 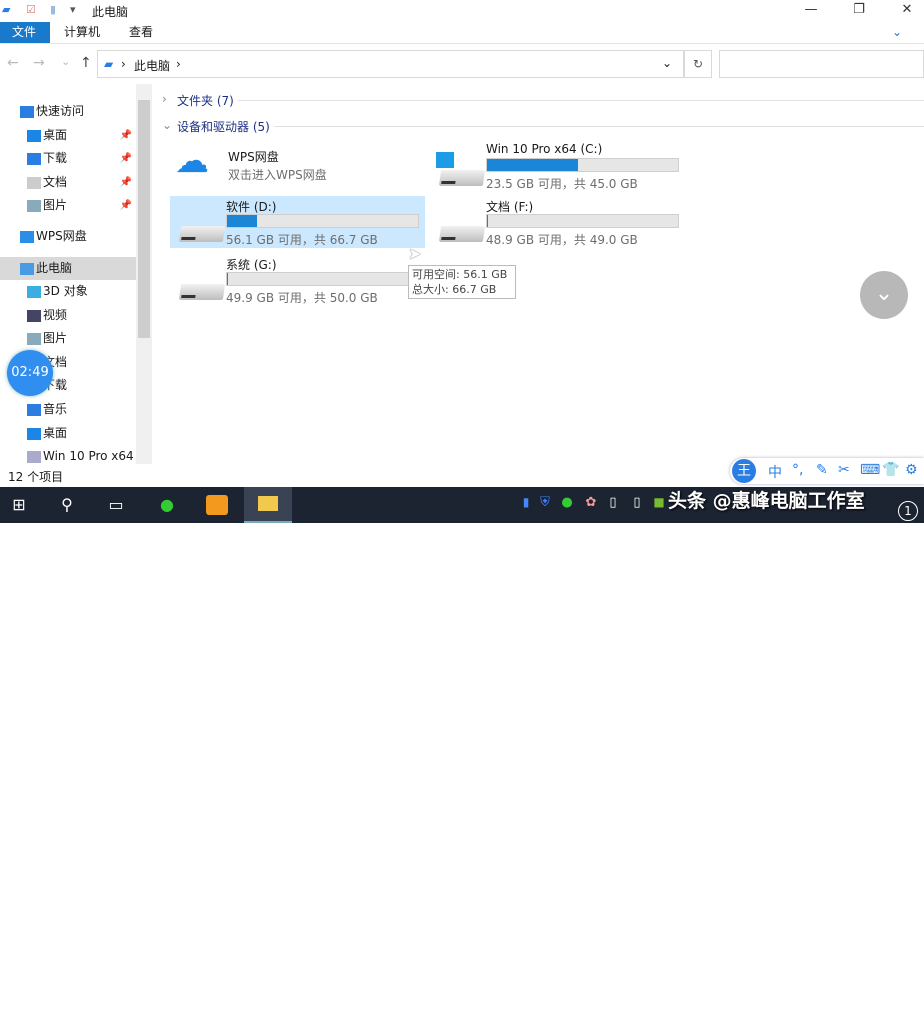 What do you see at coordinates (144, 219) in the screenshot?
I see `sidebar-scrollbar-thumb` at bounding box center [144, 219].